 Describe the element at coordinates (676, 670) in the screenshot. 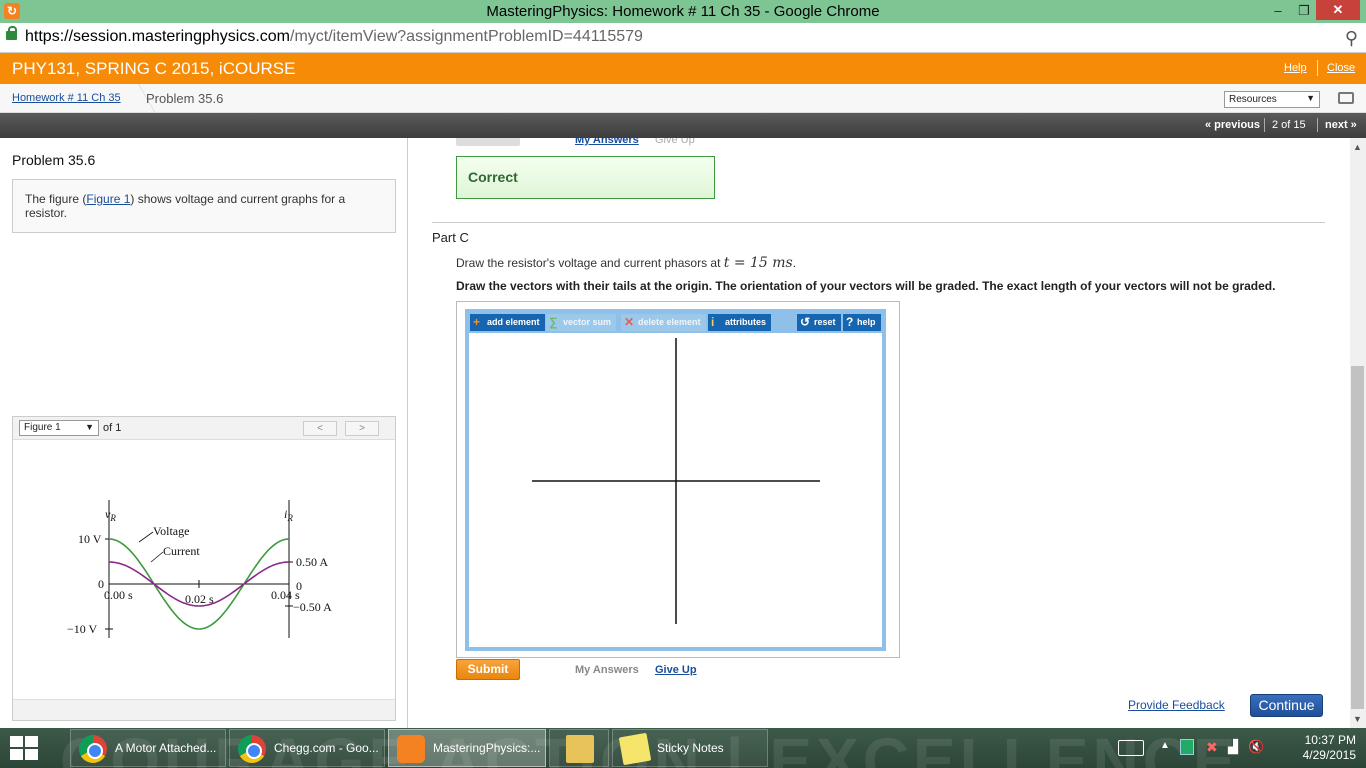

I see `give-up-link: Give Up` at that location.